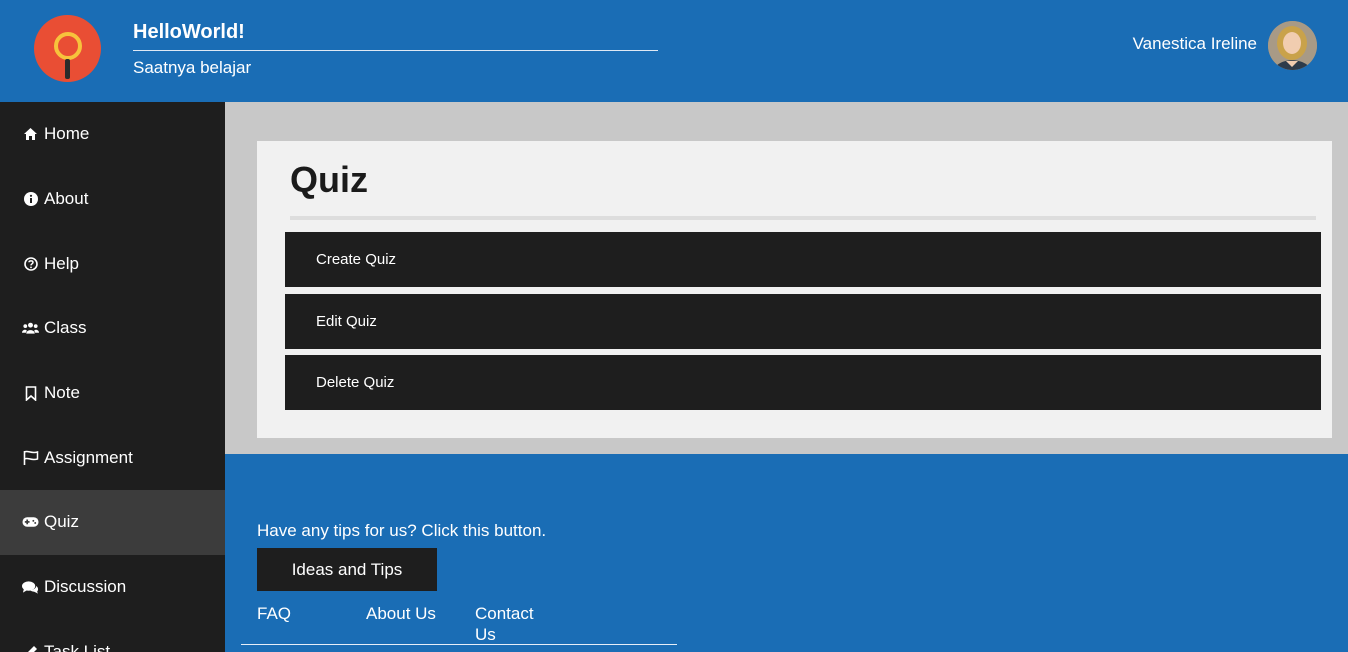 This screenshot has width=1348, height=652. What do you see at coordinates (1195, 44) in the screenshot?
I see `user-name: Vanestica Ireline` at bounding box center [1195, 44].